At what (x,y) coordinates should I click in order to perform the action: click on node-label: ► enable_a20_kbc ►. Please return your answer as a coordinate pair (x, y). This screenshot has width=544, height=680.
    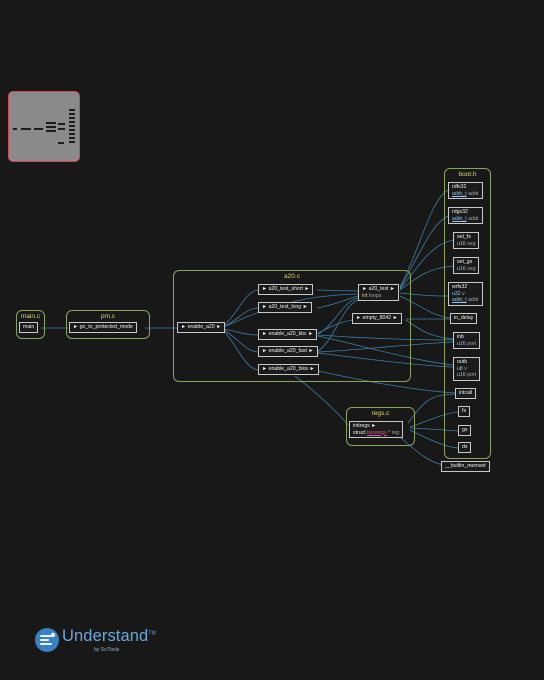
    Looking at the image, I should click on (288, 334).